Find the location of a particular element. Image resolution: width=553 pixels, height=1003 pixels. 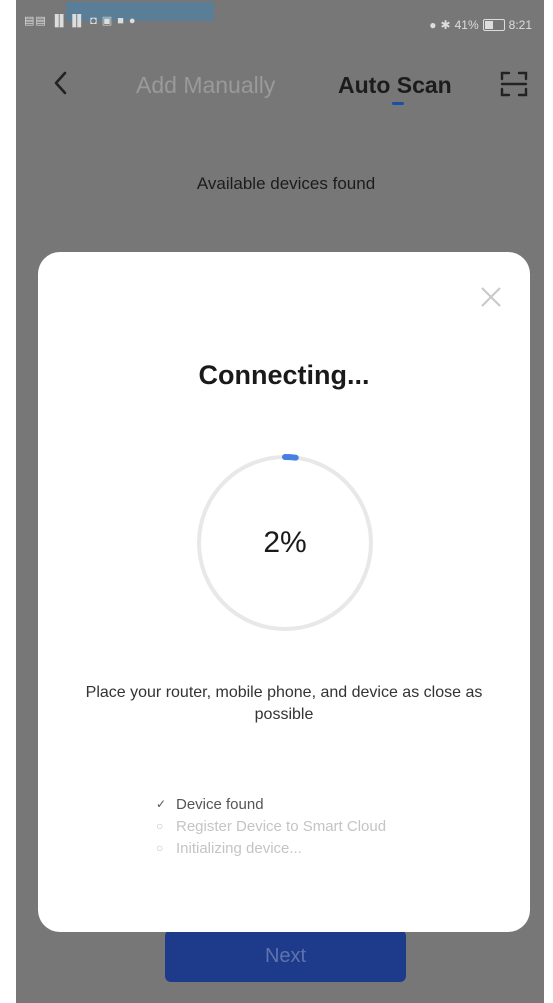

tab-auto-scan: Auto Scan is located at coordinates (395, 85).